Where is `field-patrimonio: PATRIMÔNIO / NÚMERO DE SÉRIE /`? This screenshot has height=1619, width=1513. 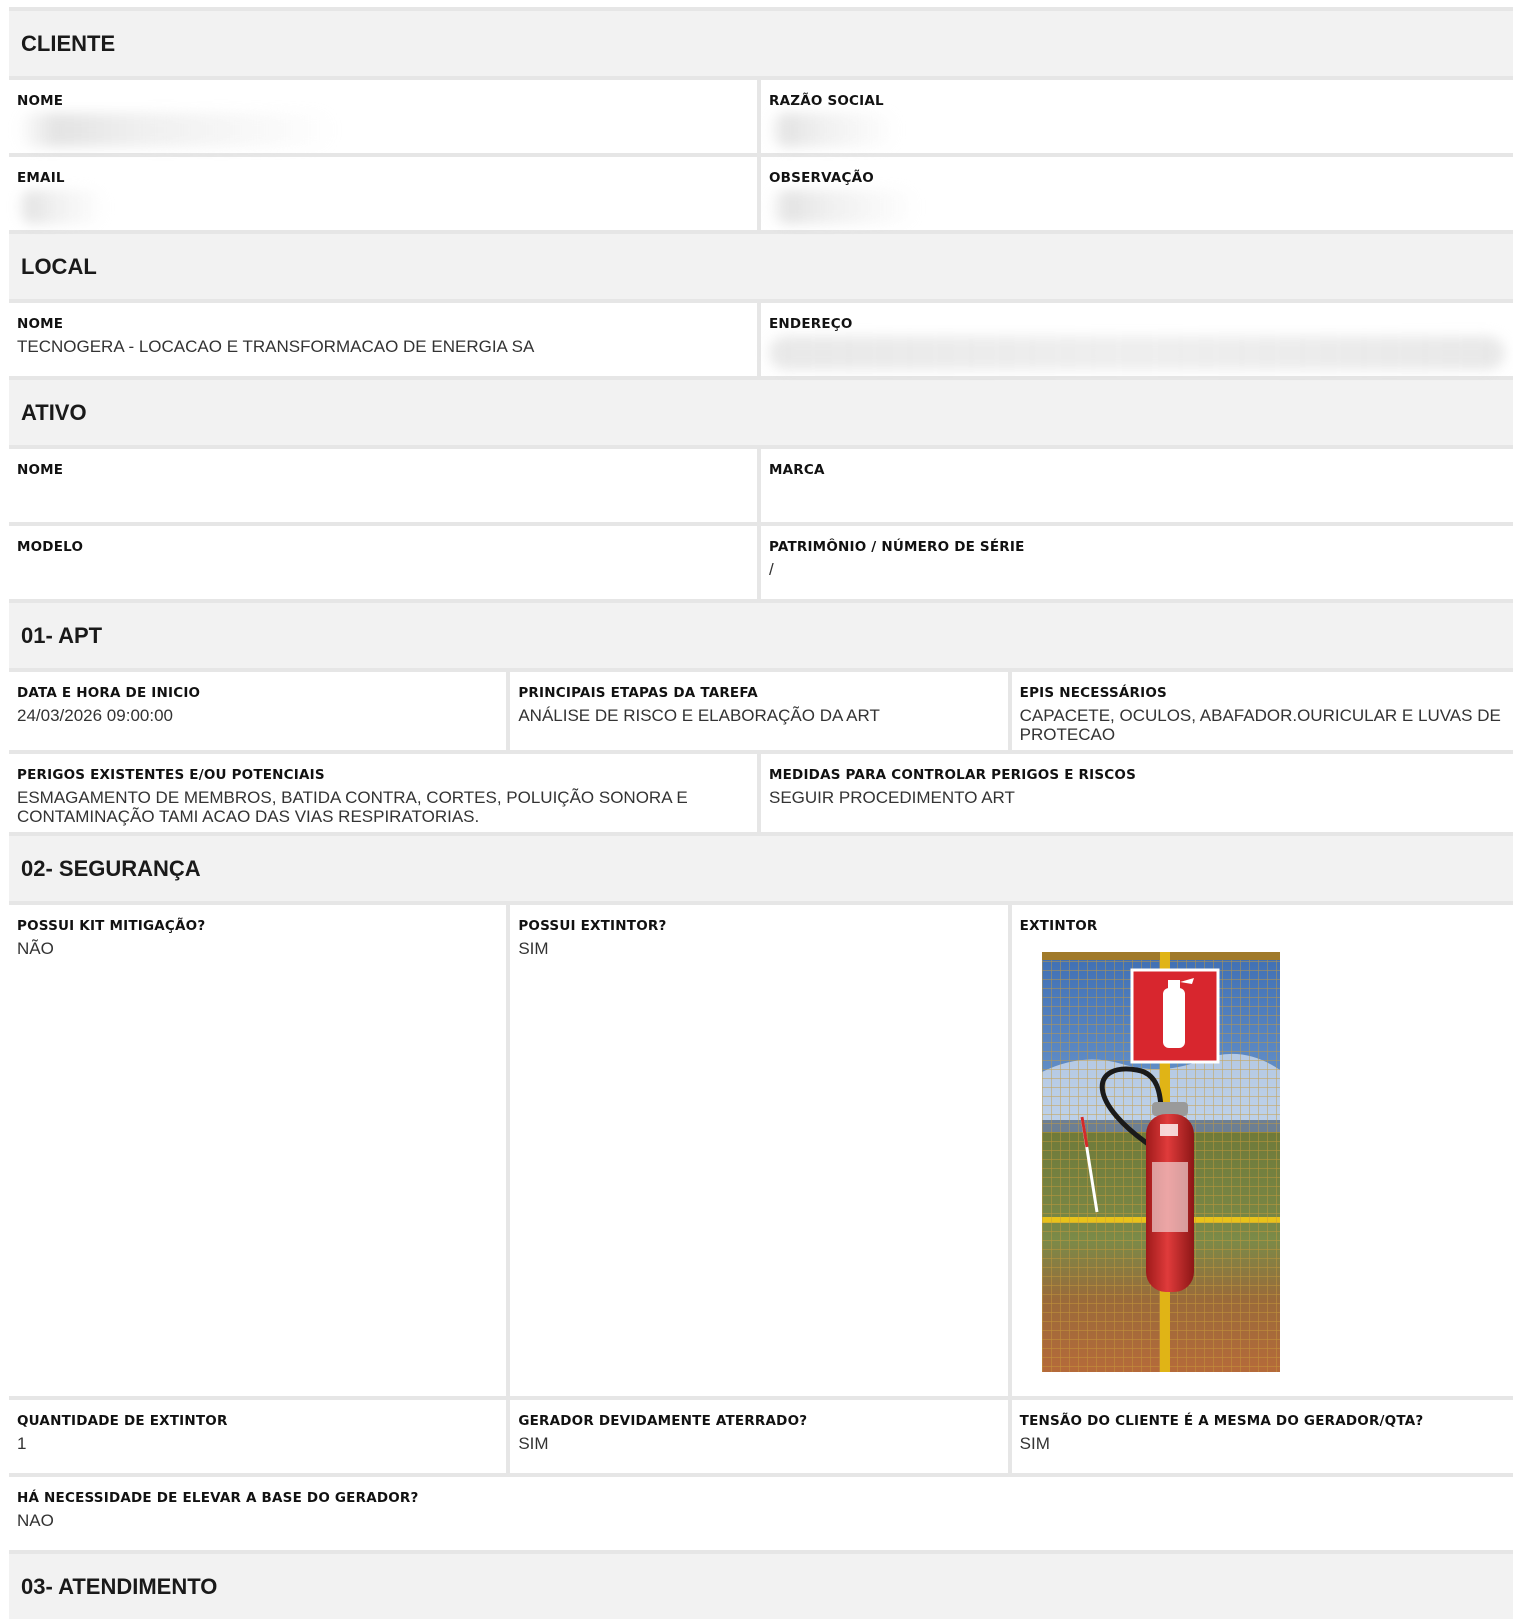
field-patrimonio: PATRIMÔNIO / NÚMERO DE SÉRIE / is located at coordinates (1137, 562).